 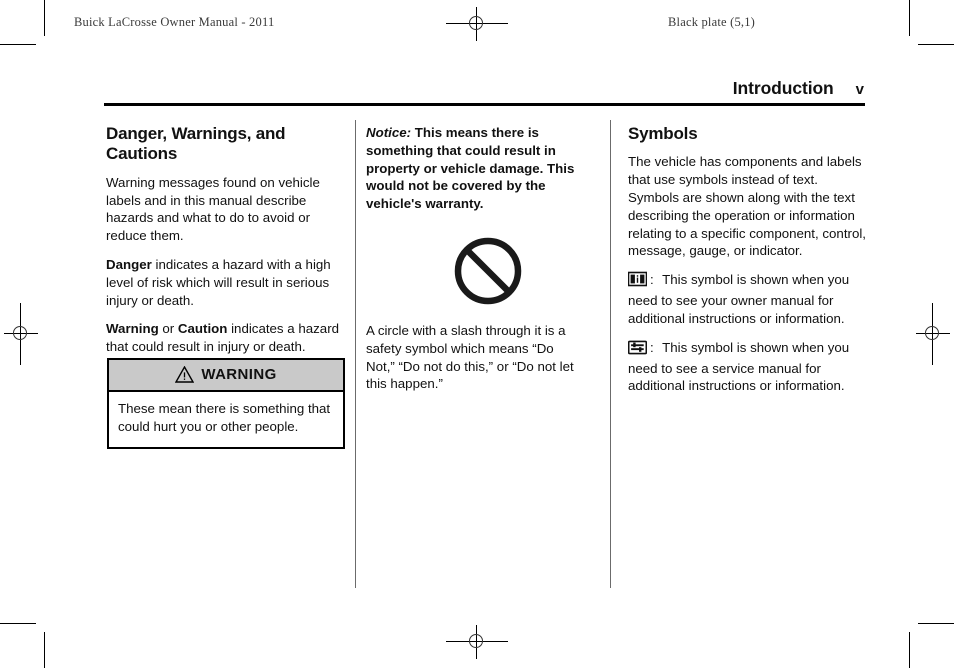 I want to click on term-danger: Danger, so click(x=129, y=265).